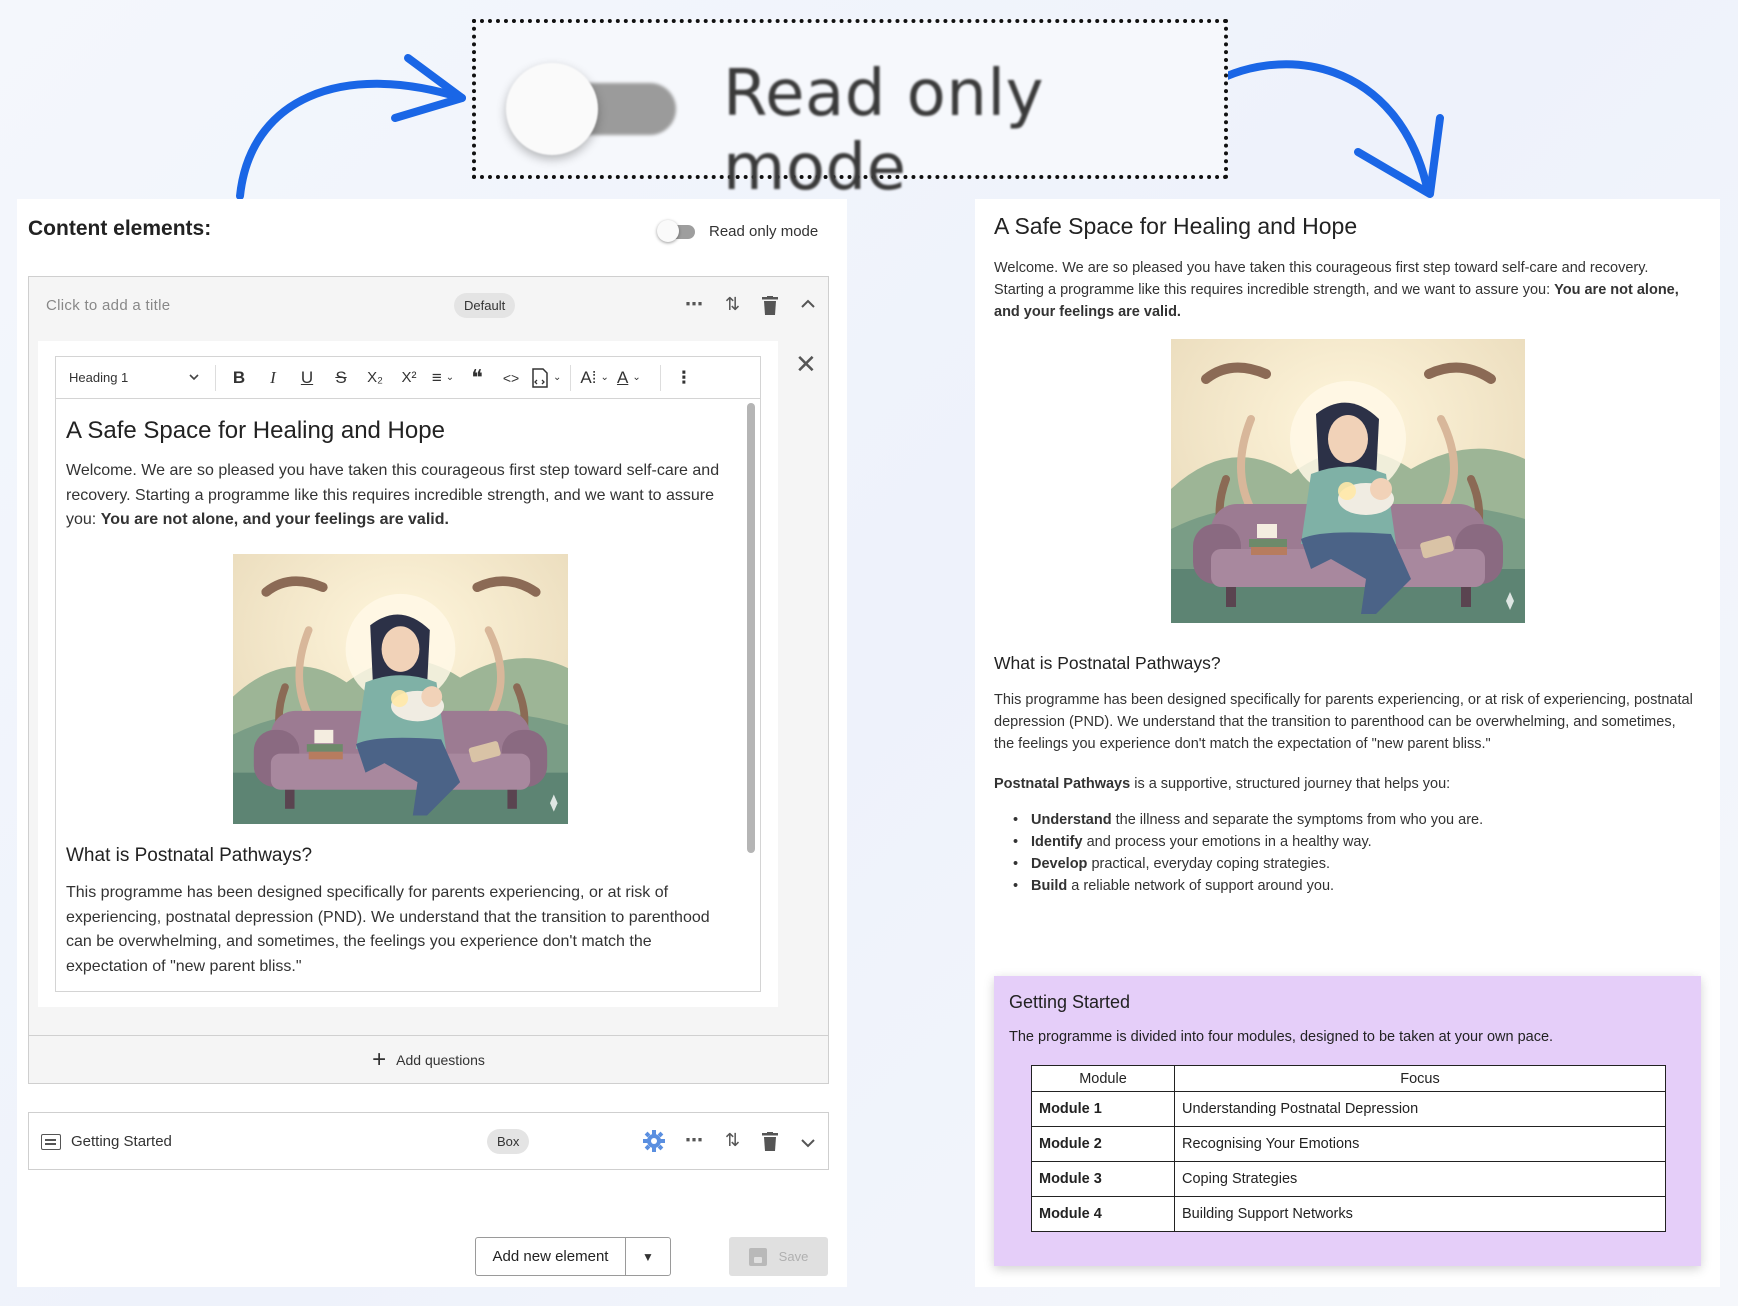 The image size is (1738, 1306). I want to click on font-size-icon: A⁞, so click(588, 377).